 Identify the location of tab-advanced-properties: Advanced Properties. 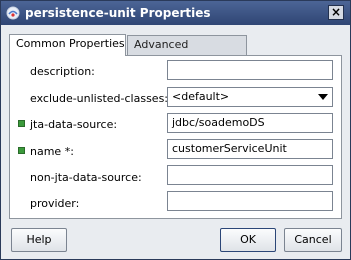
(187, 52).